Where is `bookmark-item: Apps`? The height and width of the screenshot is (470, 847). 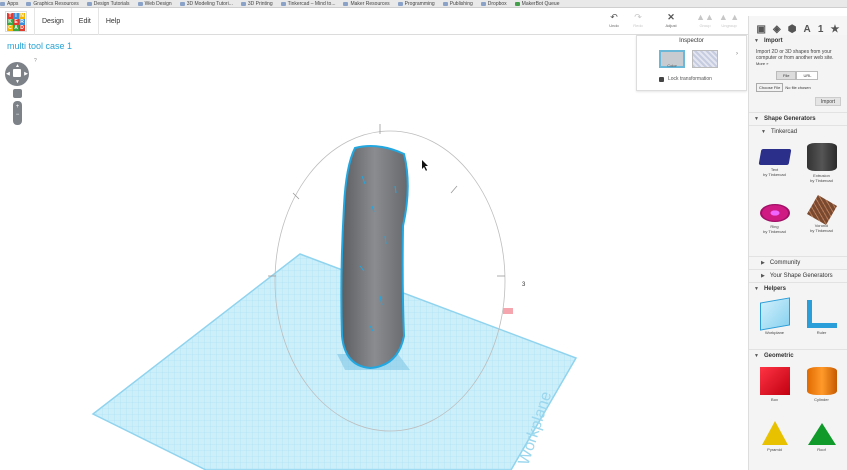 bookmark-item: Apps is located at coordinates (9, 4).